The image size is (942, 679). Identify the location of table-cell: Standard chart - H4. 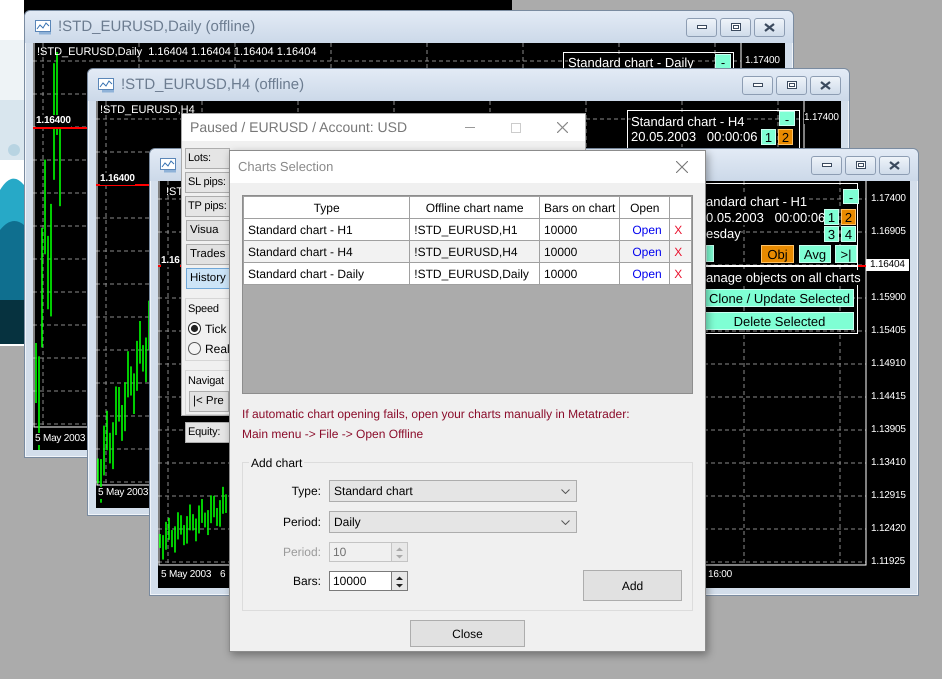
(327, 251).